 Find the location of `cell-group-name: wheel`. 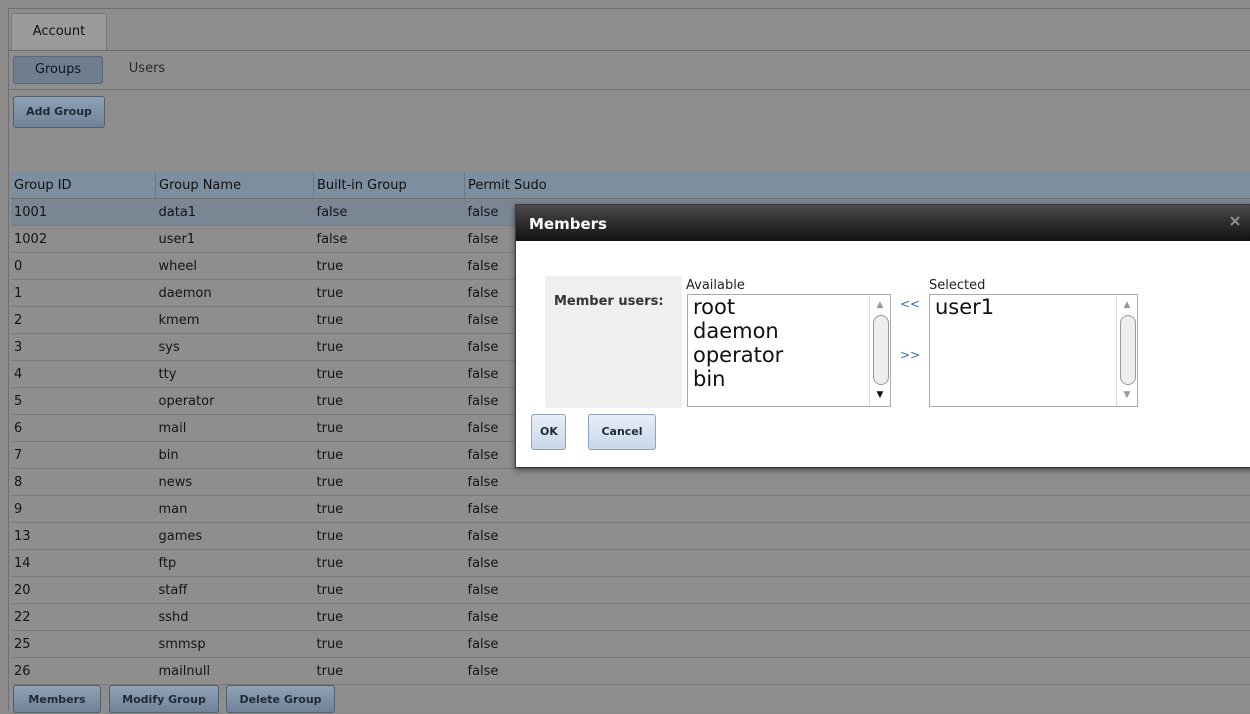

cell-group-name: wheel is located at coordinates (235, 266).